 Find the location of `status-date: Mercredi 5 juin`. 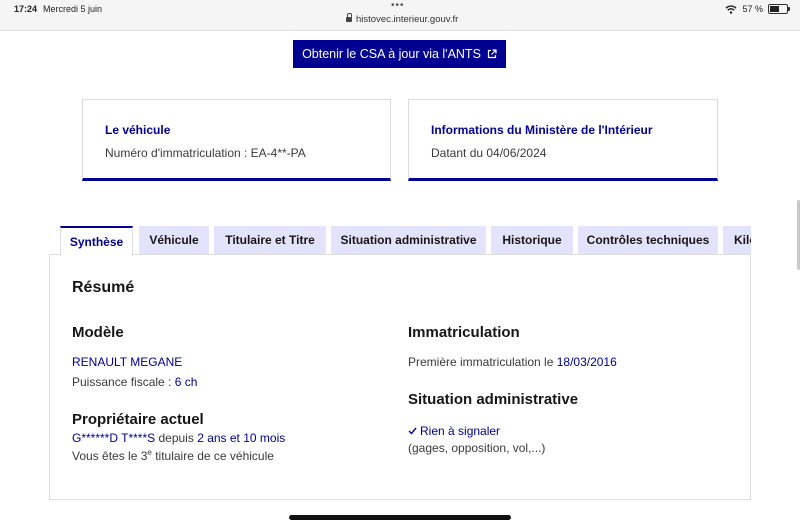

status-date: Mercredi 5 juin is located at coordinates (73, 9).